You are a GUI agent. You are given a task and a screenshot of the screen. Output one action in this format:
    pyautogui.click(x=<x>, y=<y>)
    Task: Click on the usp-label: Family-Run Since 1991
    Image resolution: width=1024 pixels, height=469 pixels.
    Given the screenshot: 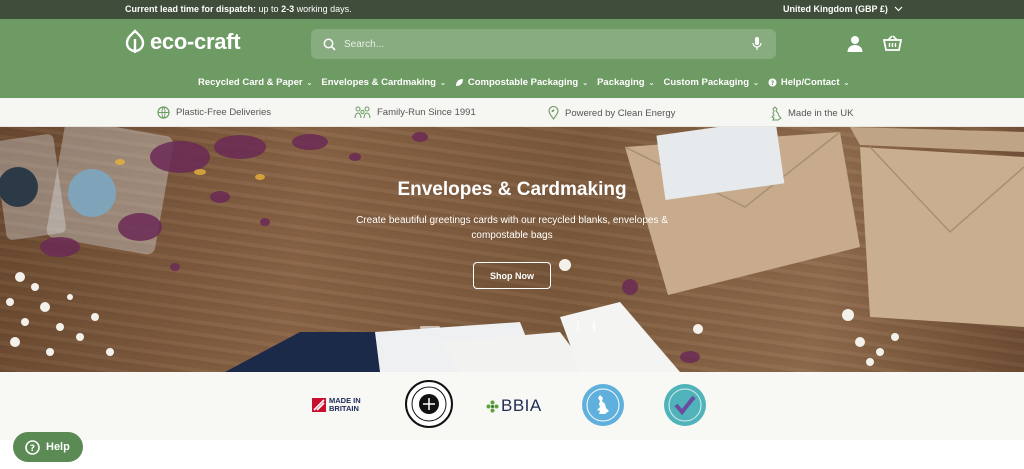 What is the action you would take?
    pyautogui.click(x=426, y=112)
    